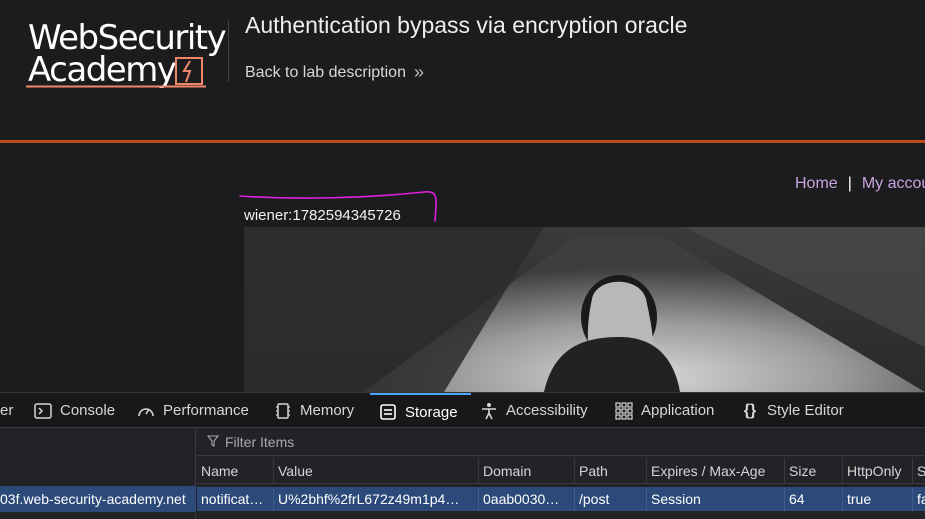 This screenshot has height=519, width=925. What do you see at coordinates (206, 410) in the screenshot?
I see `tab-performance-label: Performance` at bounding box center [206, 410].